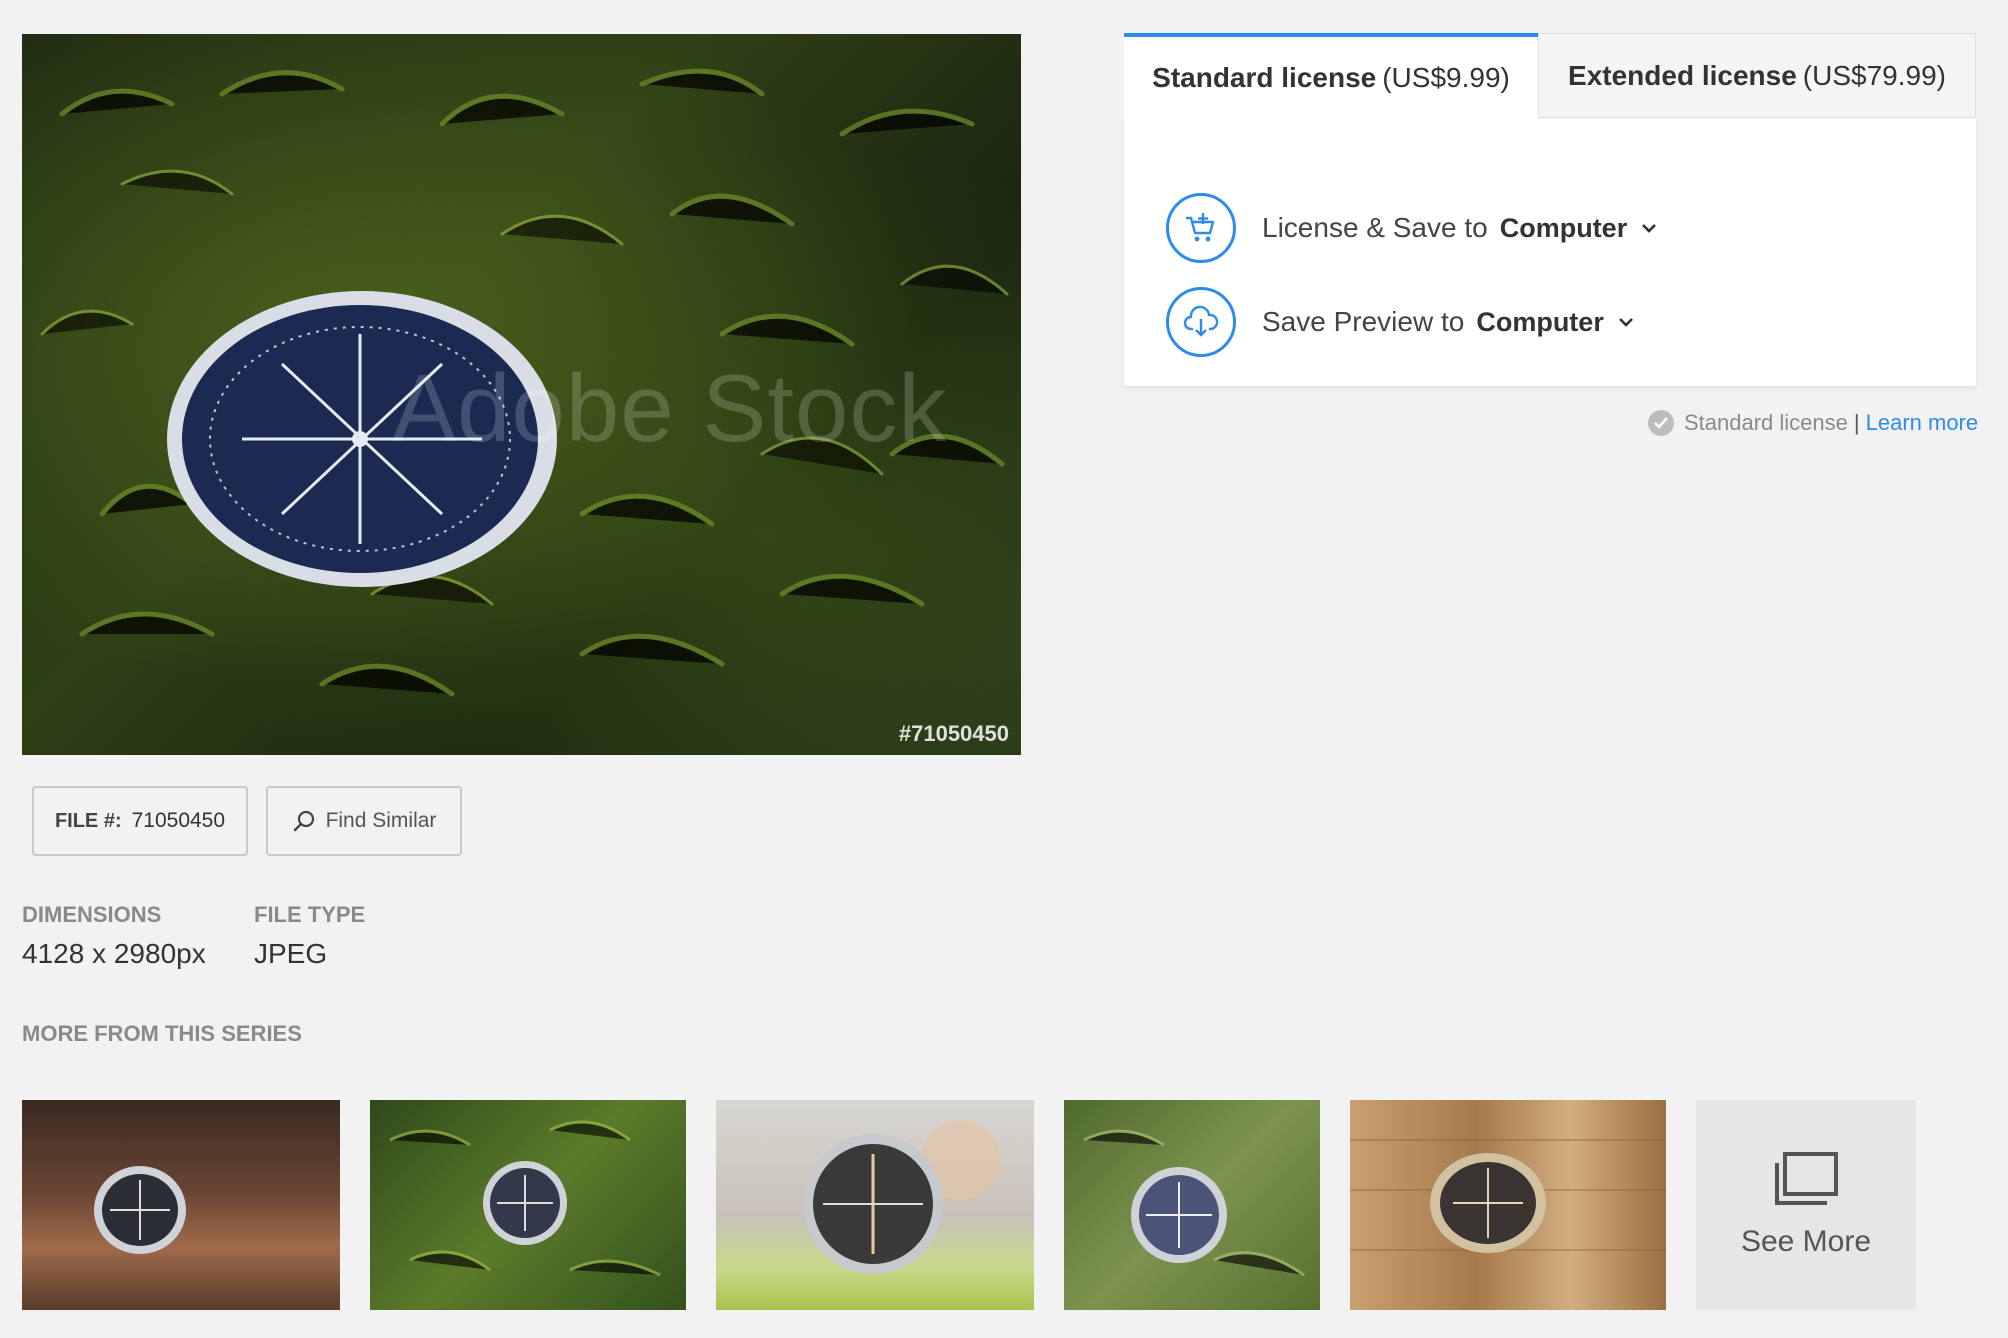 Image resolution: width=2008 pixels, height=1338 pixels. I want to click on tab-standard-price: (US$9.99), so click(1446, 77).